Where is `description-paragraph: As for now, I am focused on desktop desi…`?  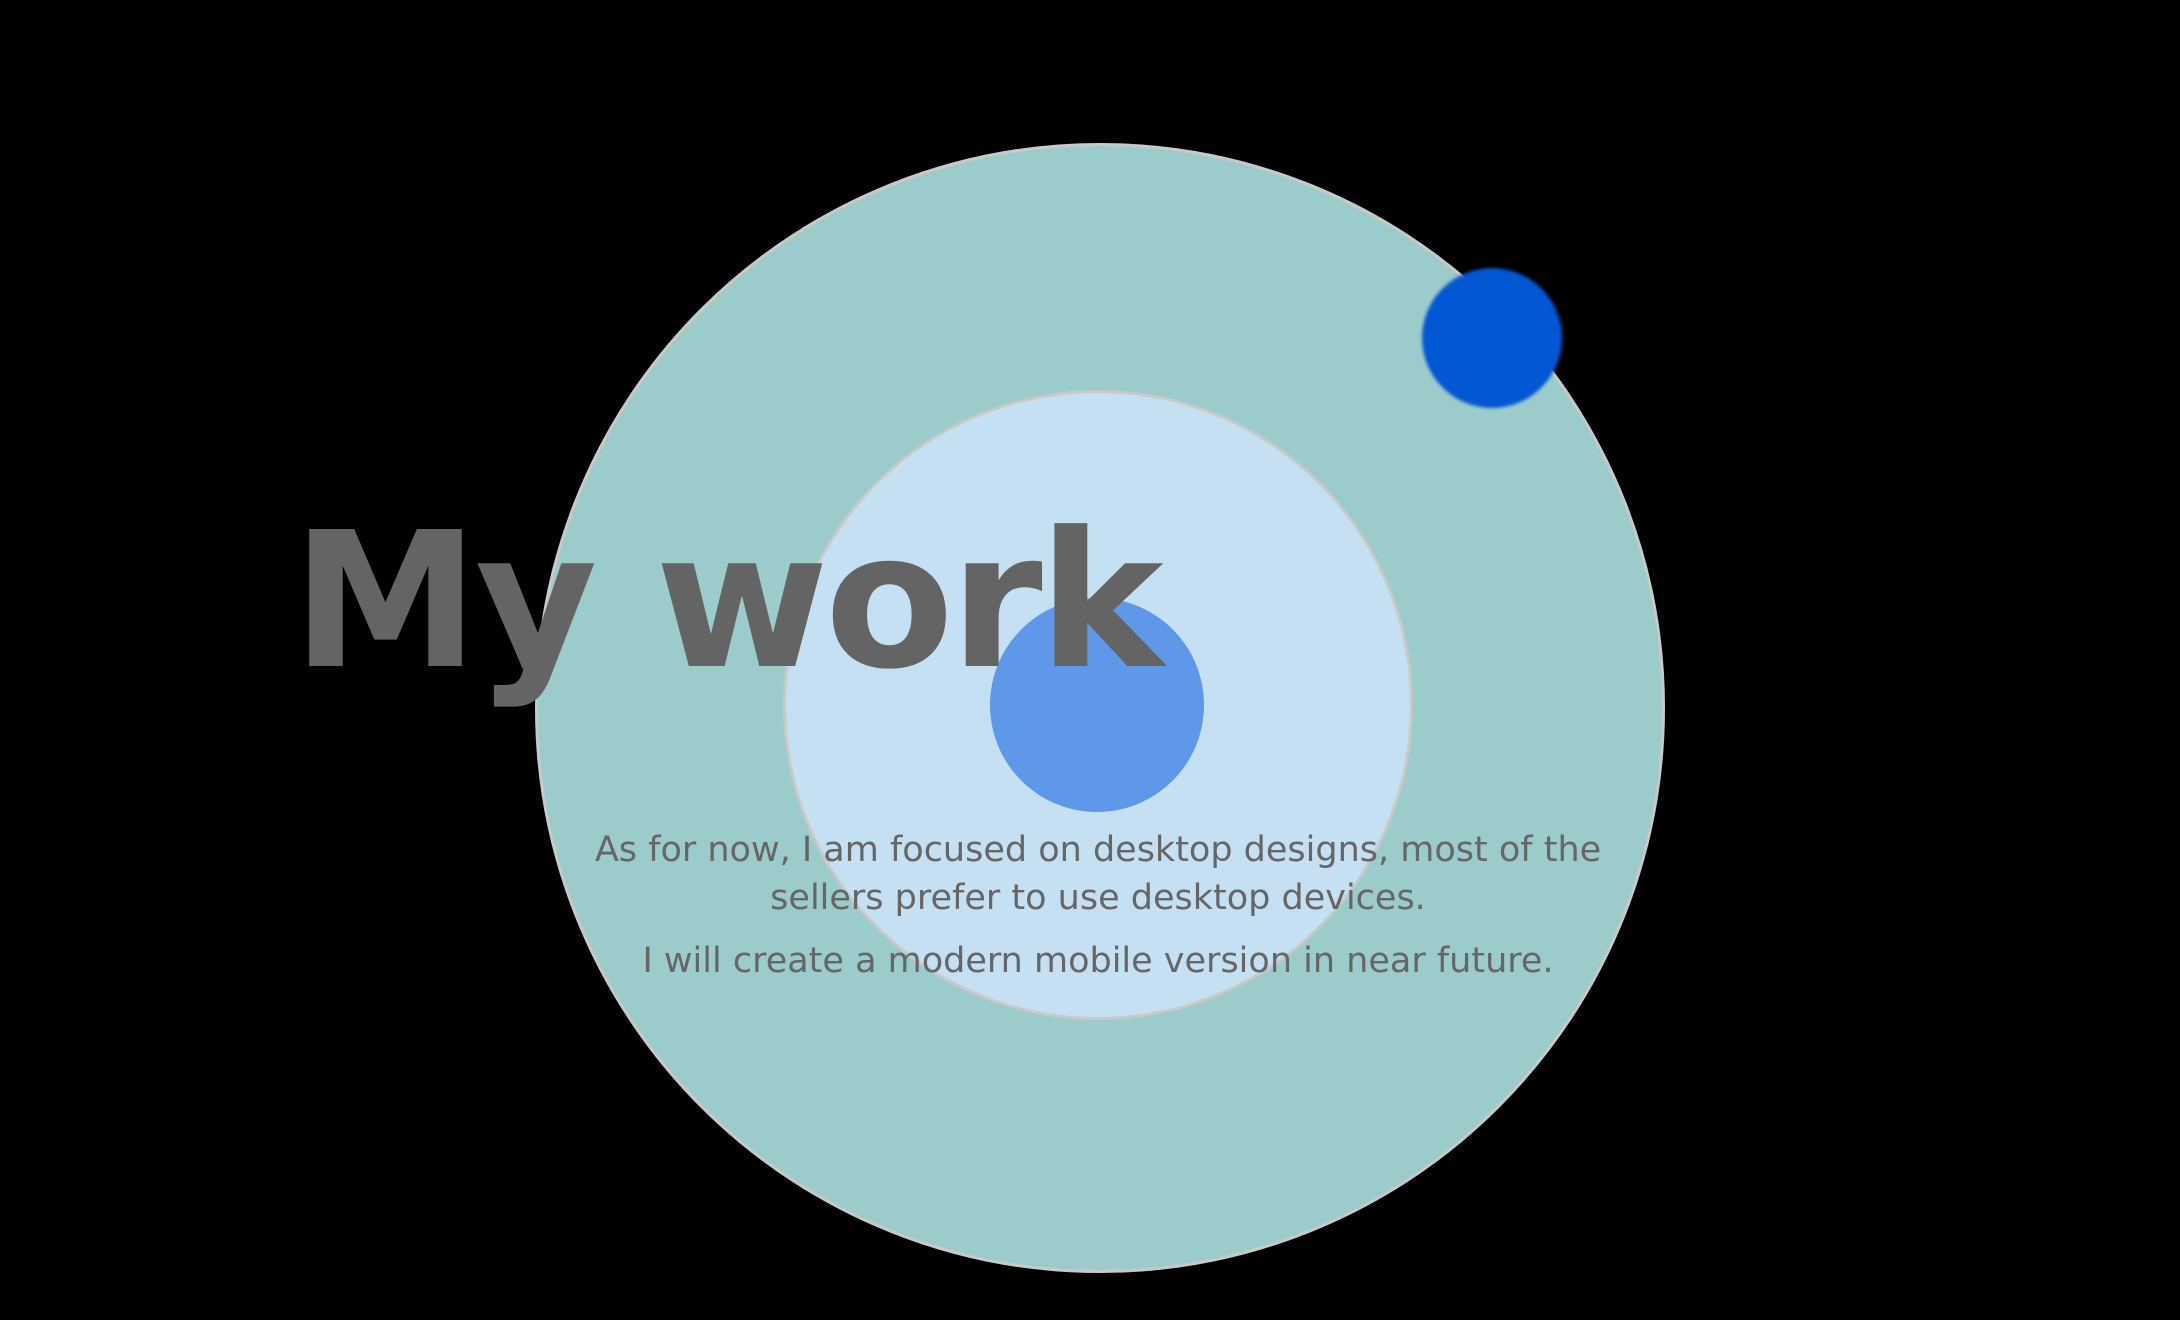 description-paragraph: As for now, I am focused on desktop desi… is located at coordinates (1098, 874).